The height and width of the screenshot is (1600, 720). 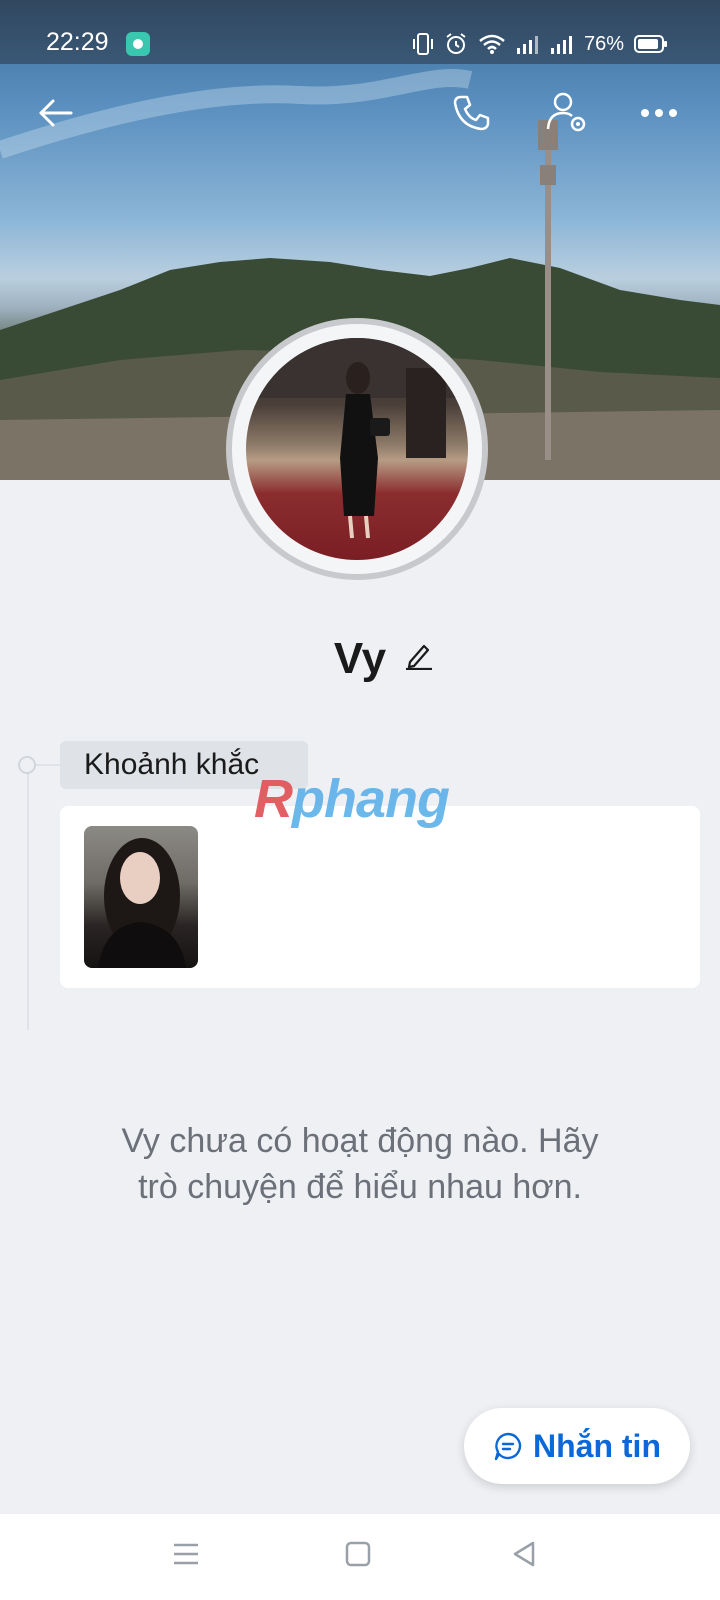 What do you see at coordinates (597, 1445) in the screenshot?
I see `message-button-label: Nhắn tin` at bounding box center [597, 1445].